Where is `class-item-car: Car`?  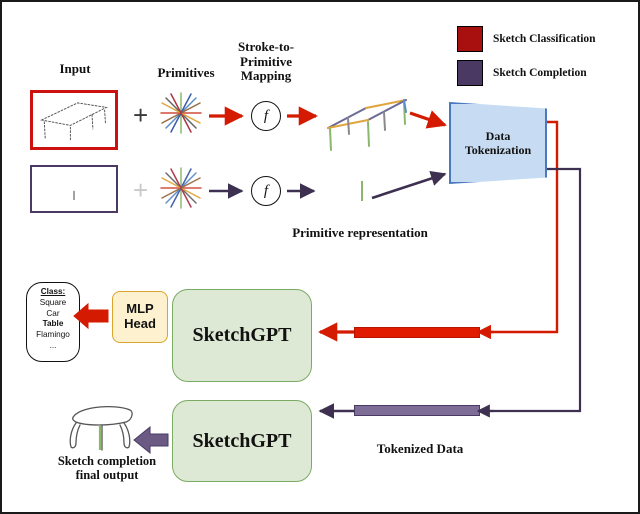
class-item-car: Car is located at coordinates (53, 313).